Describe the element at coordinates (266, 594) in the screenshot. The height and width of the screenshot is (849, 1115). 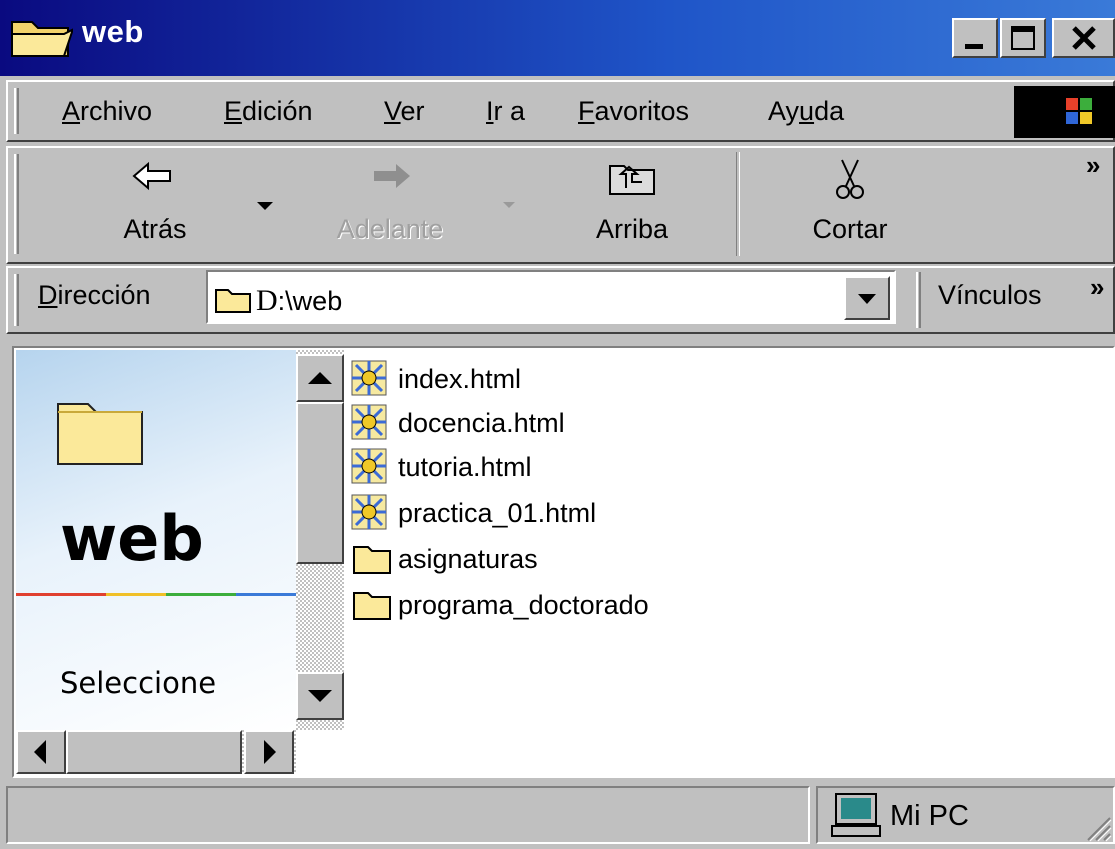
I see `divider-blue` at that location.